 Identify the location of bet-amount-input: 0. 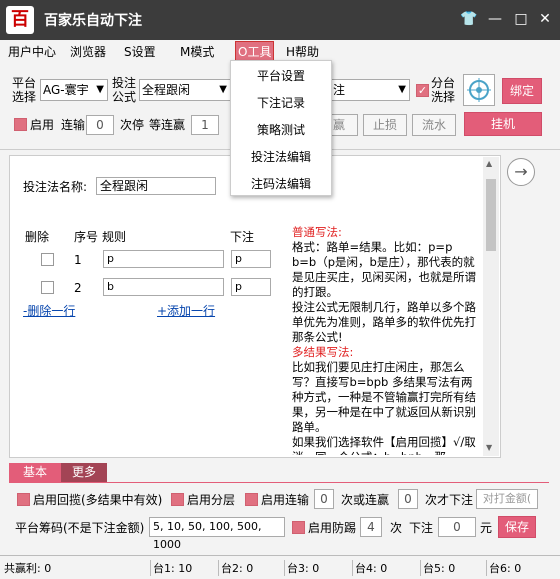
(457, 527).